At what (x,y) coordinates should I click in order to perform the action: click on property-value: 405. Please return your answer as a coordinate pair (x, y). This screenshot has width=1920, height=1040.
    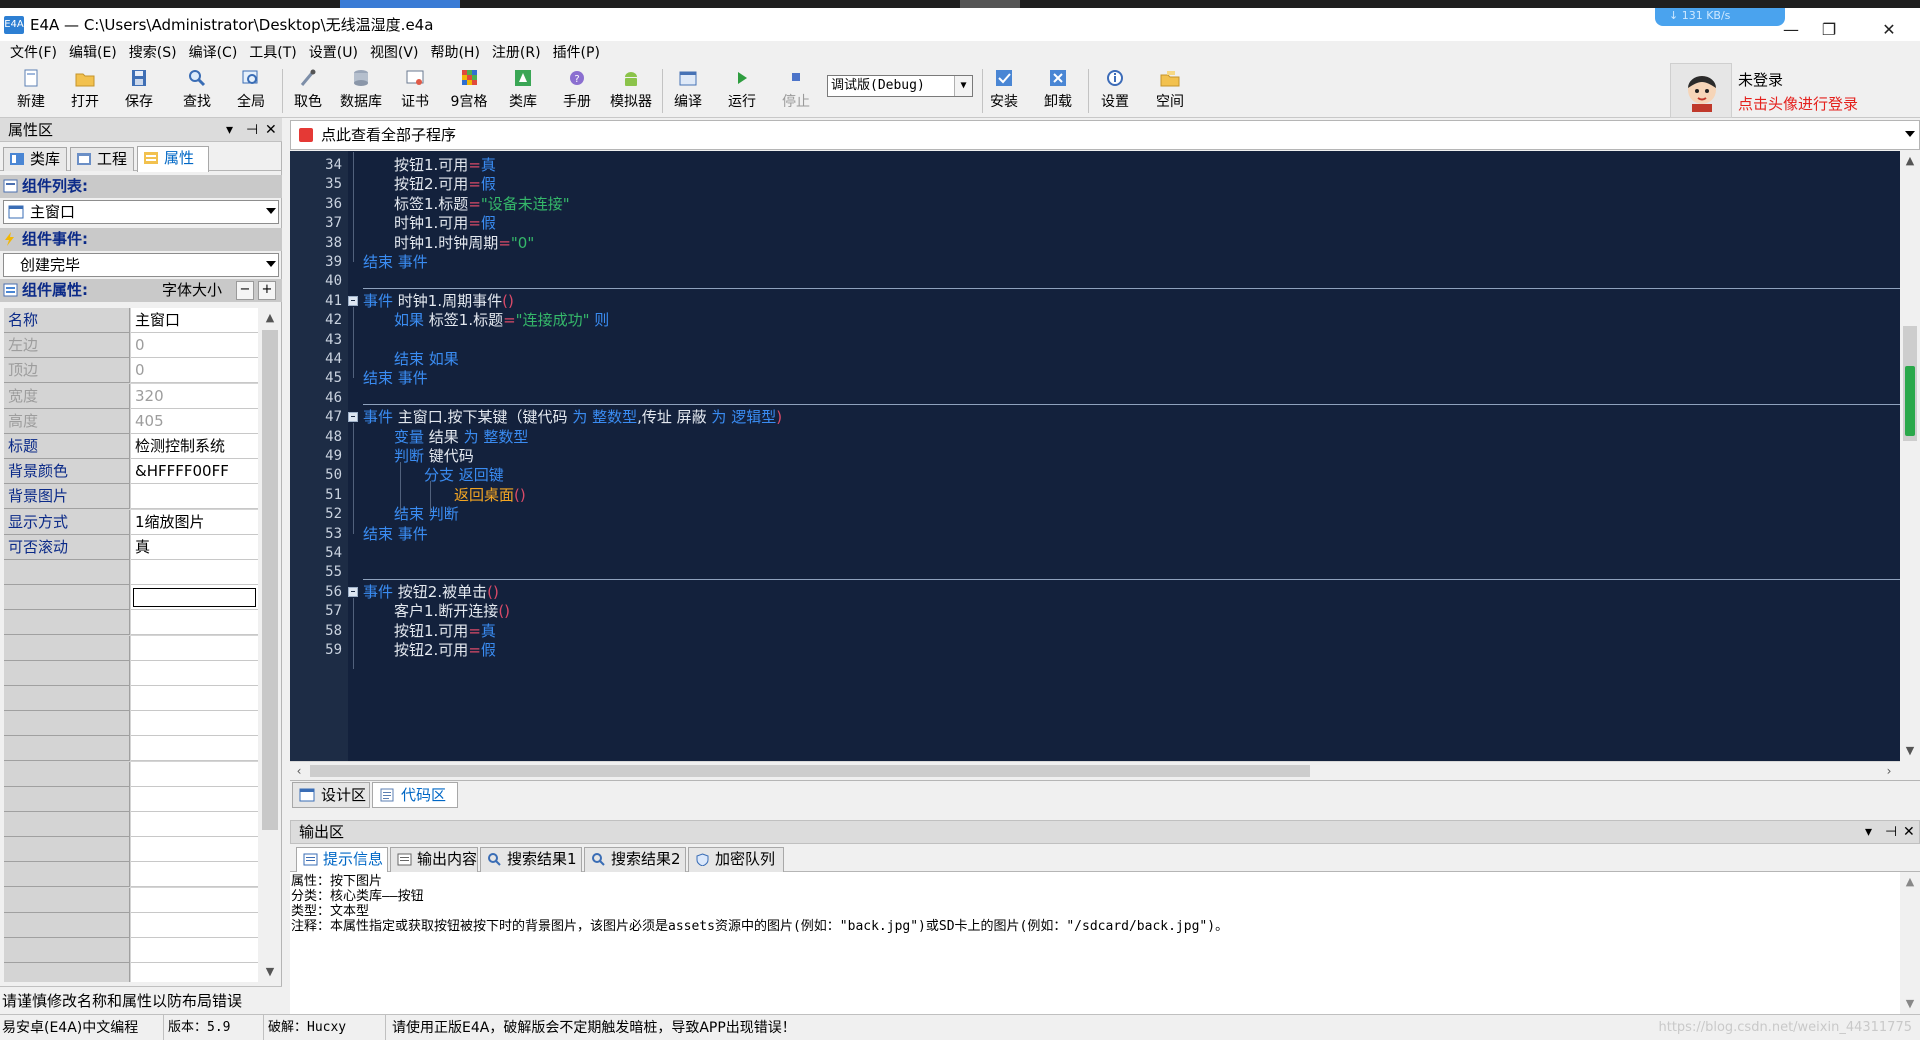
    Looking at the image, I should click on (194, 421).